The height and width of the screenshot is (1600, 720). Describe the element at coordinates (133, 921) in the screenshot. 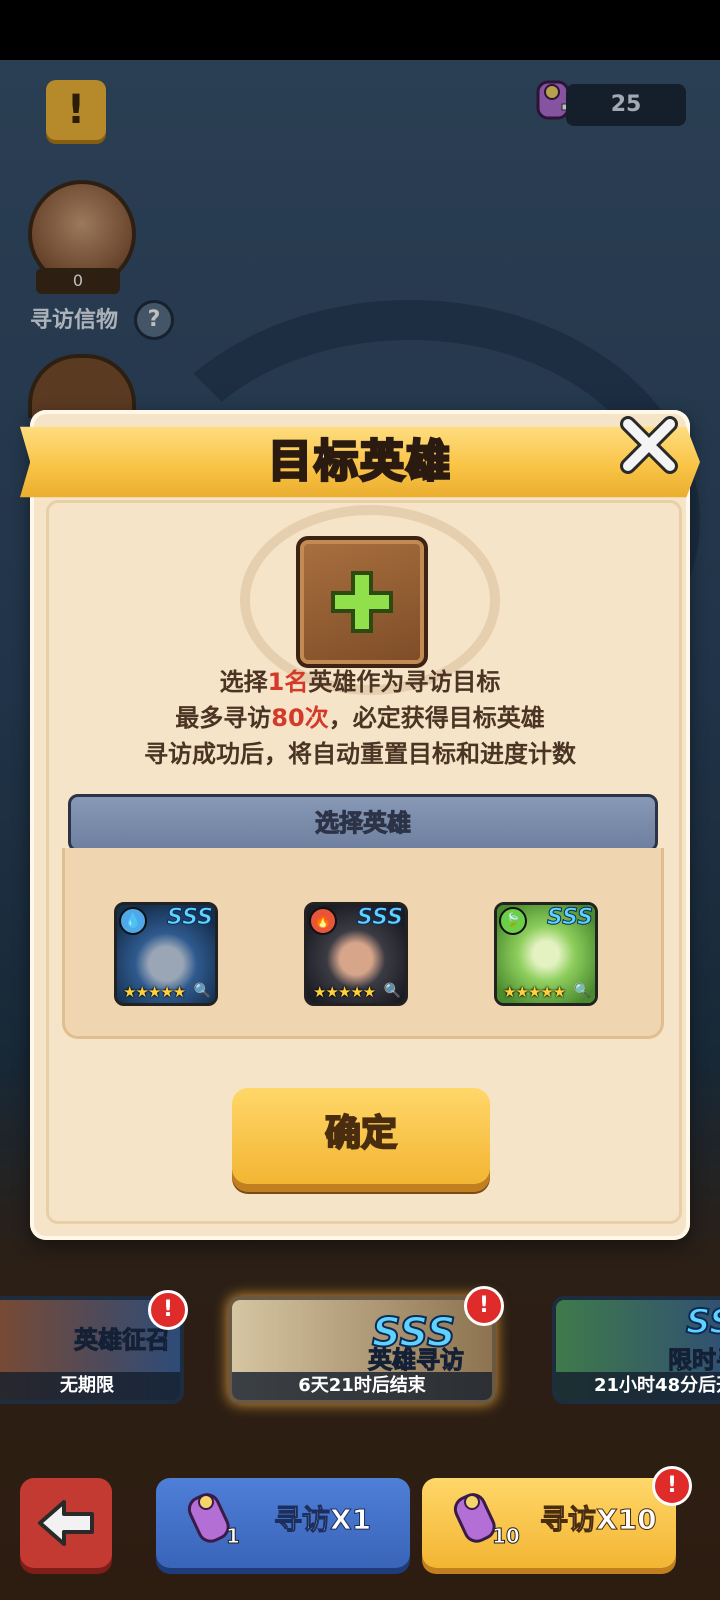

I see `water-element-icon: 💧` at that location.